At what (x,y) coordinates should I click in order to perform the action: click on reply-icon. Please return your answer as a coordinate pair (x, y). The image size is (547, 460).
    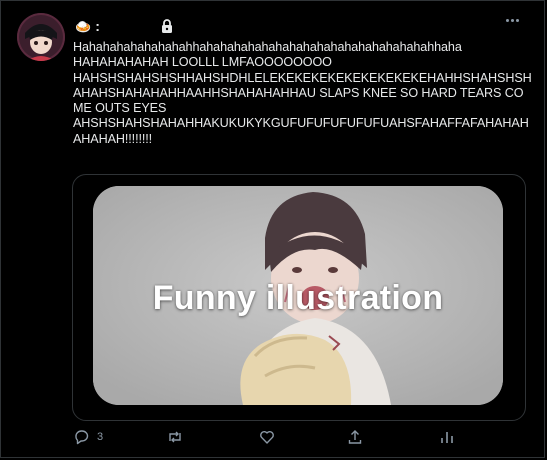
    Looking at the image, I should click on (82, 437).